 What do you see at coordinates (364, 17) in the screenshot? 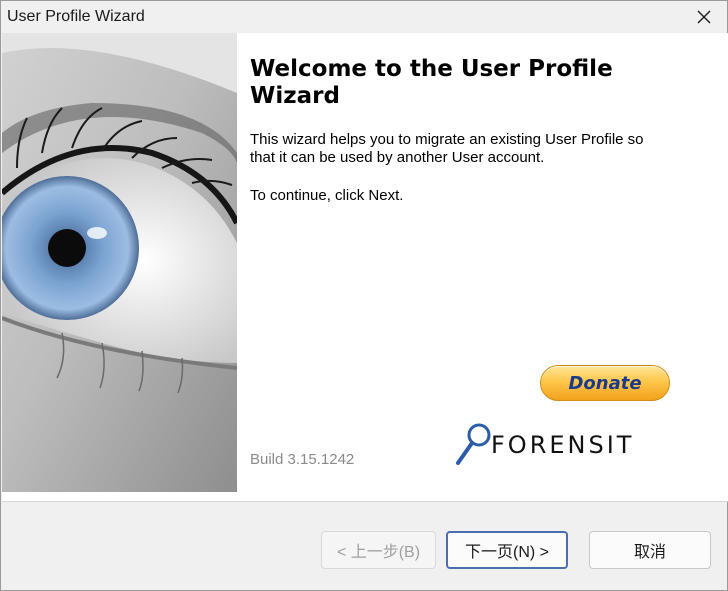
I see `title-bar: User Profile Wizard` at bounding box center [364, 17].